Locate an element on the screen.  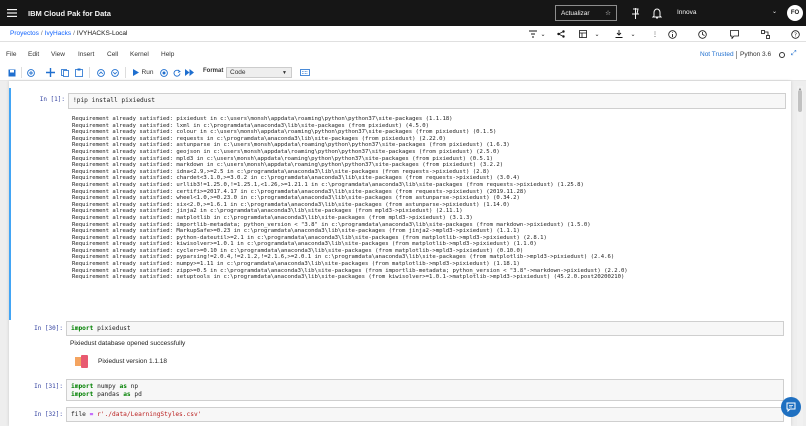
expand-icon: ⤢ is located at coordinates (794, 54).